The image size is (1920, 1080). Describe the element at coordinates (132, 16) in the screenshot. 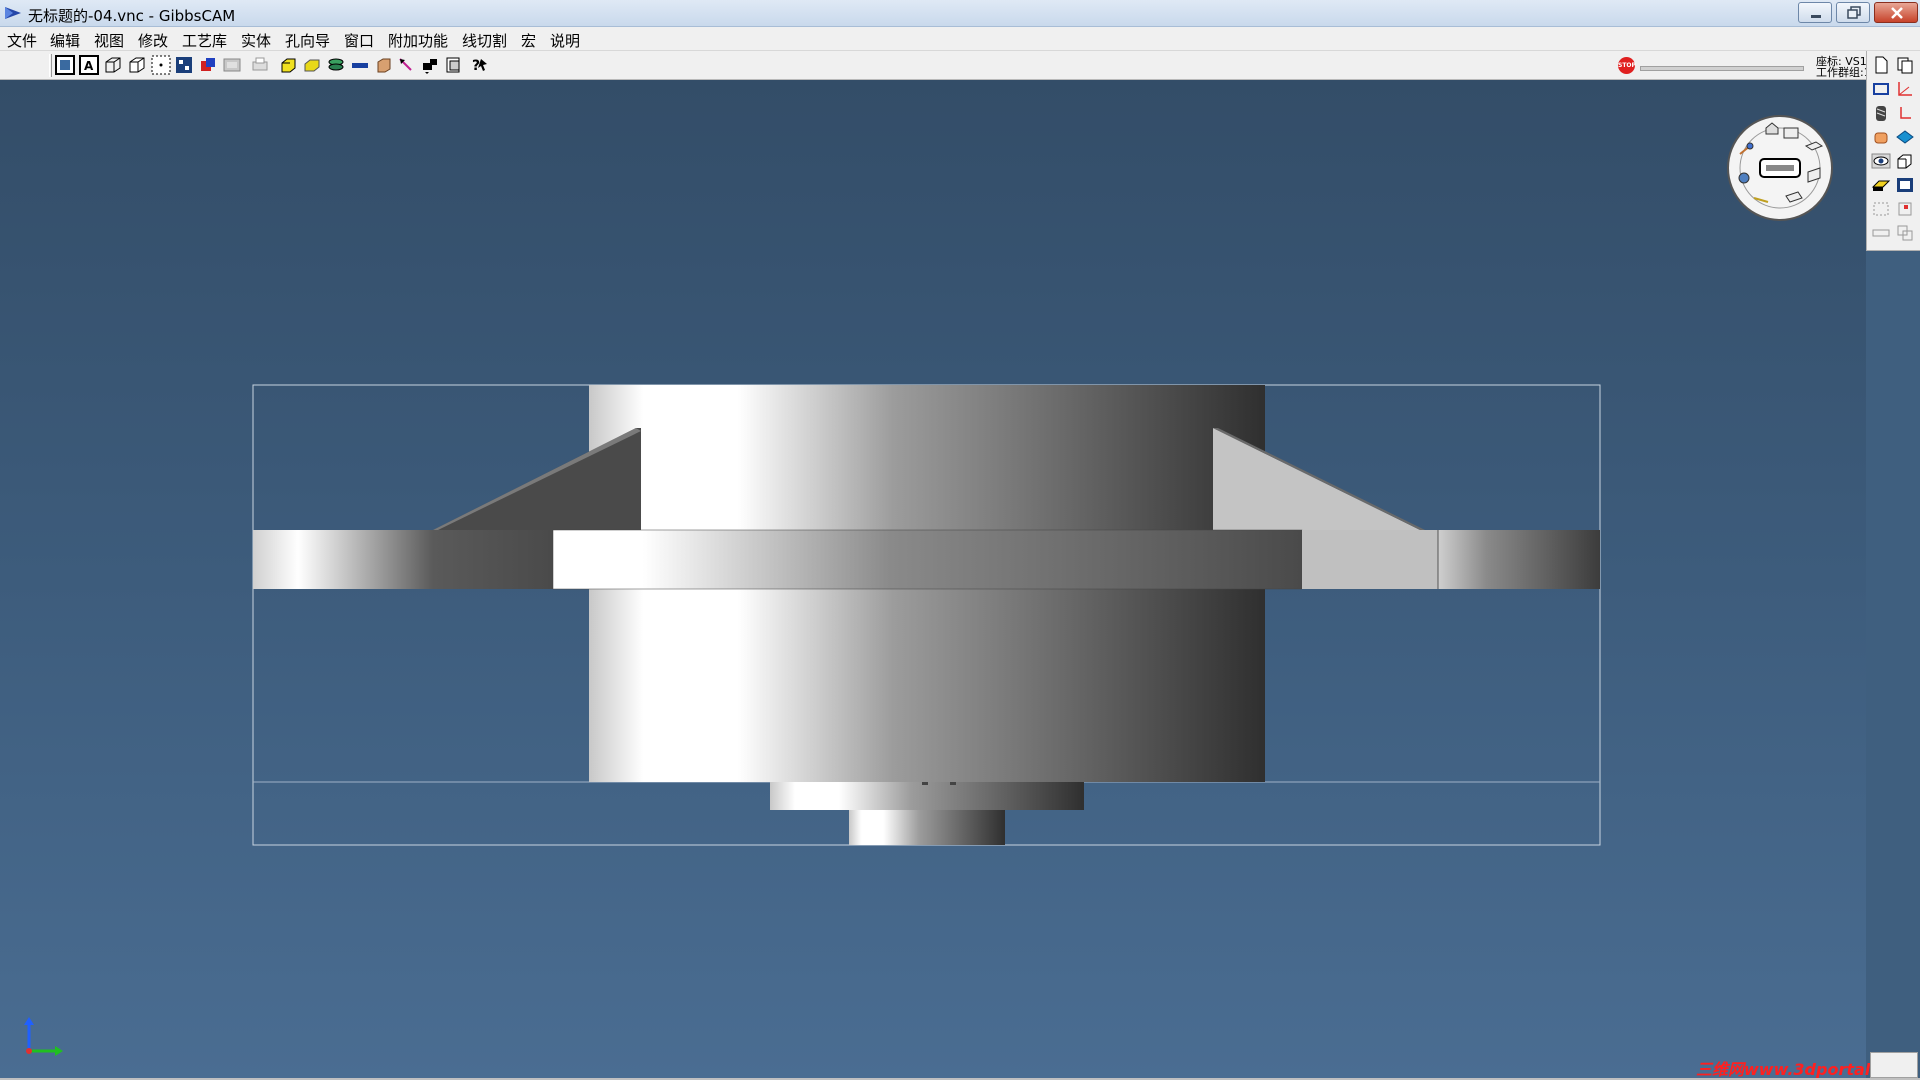

I see `window-title: 无标题的-04.vnc - GibbsCAM` at that location.